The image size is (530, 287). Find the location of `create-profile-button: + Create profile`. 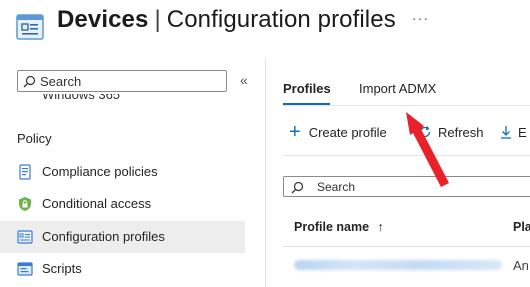

create-profile-button: + Create profile is located at coordinates (338, 132).